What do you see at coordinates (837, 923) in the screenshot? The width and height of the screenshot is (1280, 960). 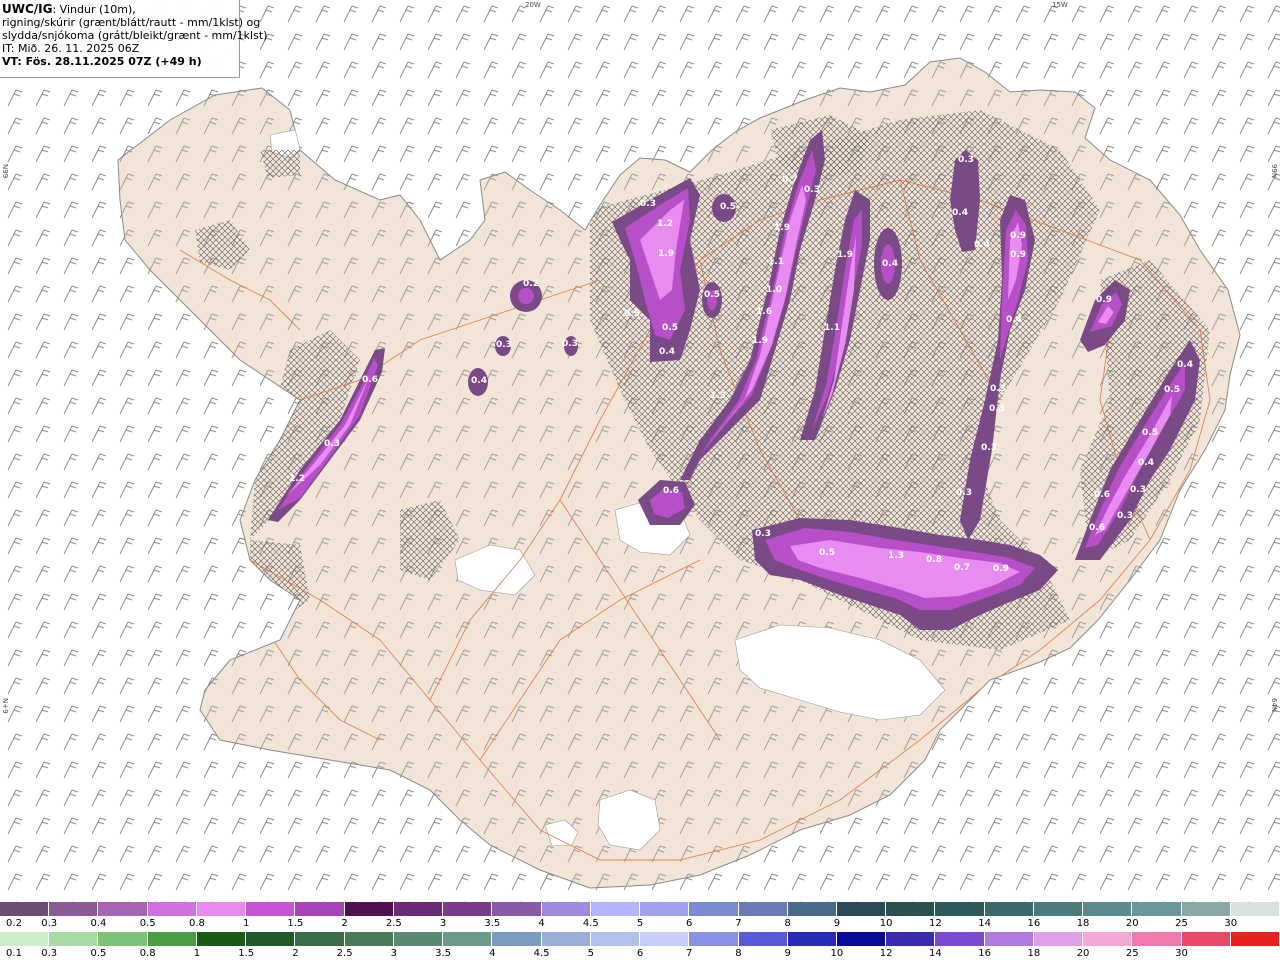 I see `legend-label: 9` at bounding box center [837, 923].